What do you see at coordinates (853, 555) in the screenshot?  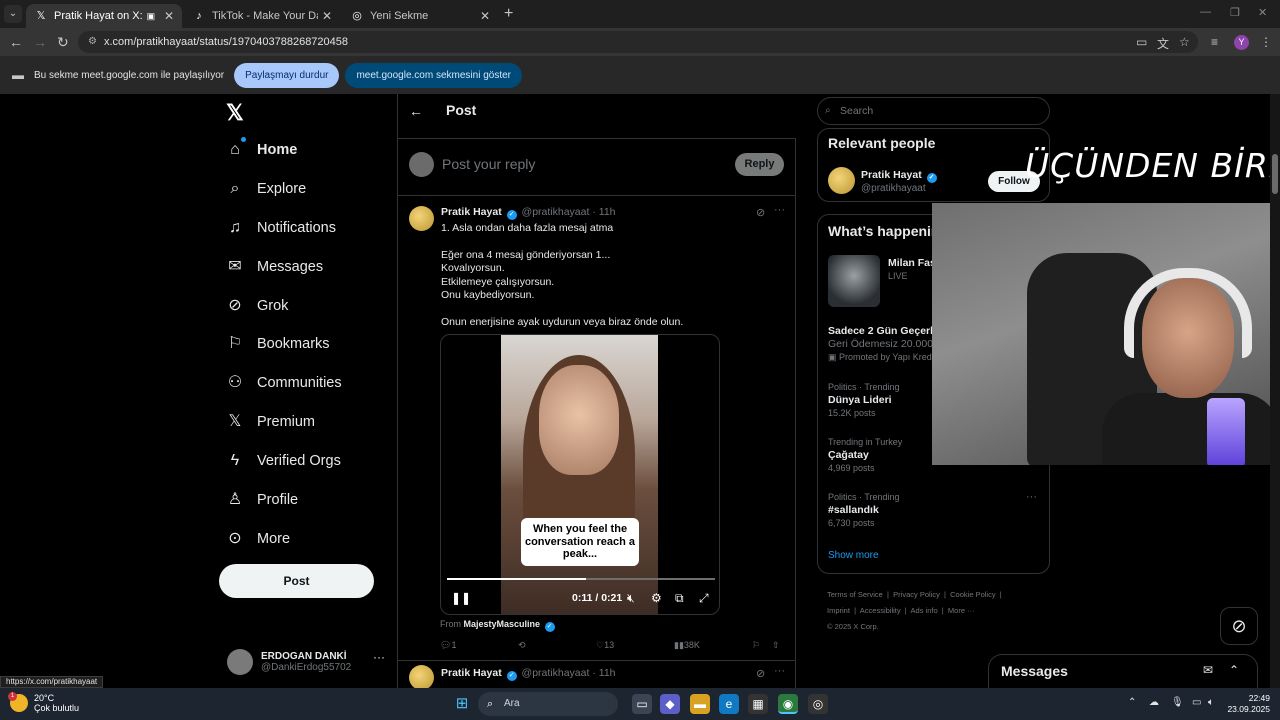 I see `show-more-link: Show more` at bounding box center [853, 555].